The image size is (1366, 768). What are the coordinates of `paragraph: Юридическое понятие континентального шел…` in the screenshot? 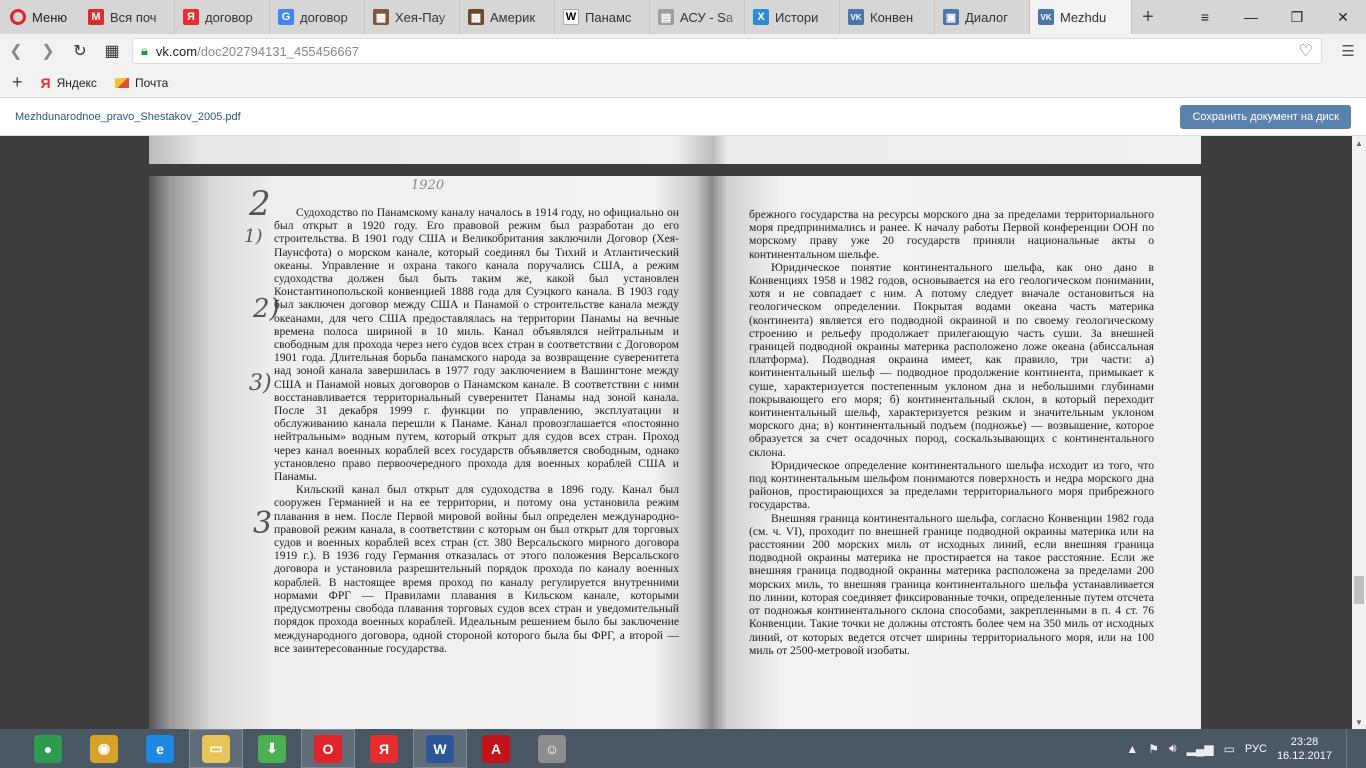 It's located at (951, 359).